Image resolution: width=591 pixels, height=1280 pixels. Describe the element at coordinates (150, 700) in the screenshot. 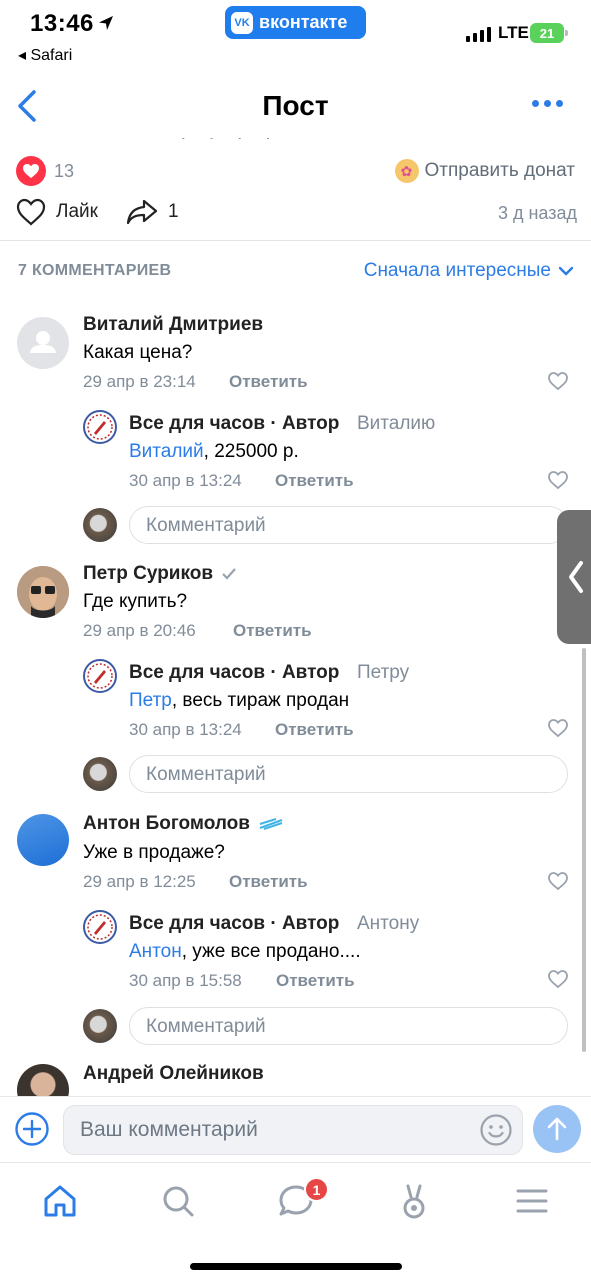

I see `mention-link: Петр` at that location.